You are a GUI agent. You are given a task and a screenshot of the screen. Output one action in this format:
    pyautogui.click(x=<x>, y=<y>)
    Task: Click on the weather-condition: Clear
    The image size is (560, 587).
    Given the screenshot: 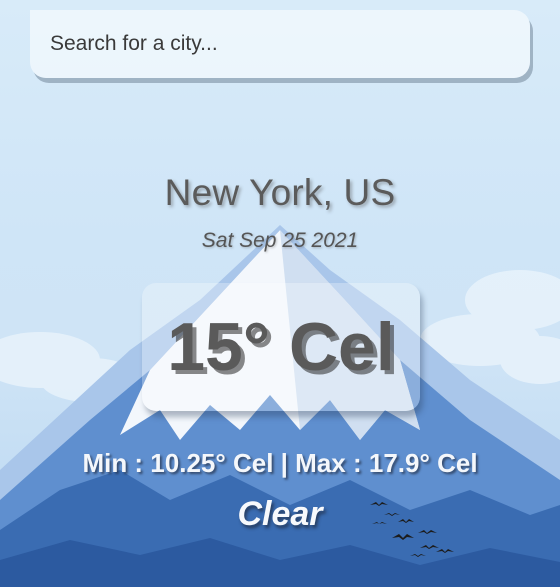 What is the action you would take?
    pyautogui.click(x=280, y=514)
    